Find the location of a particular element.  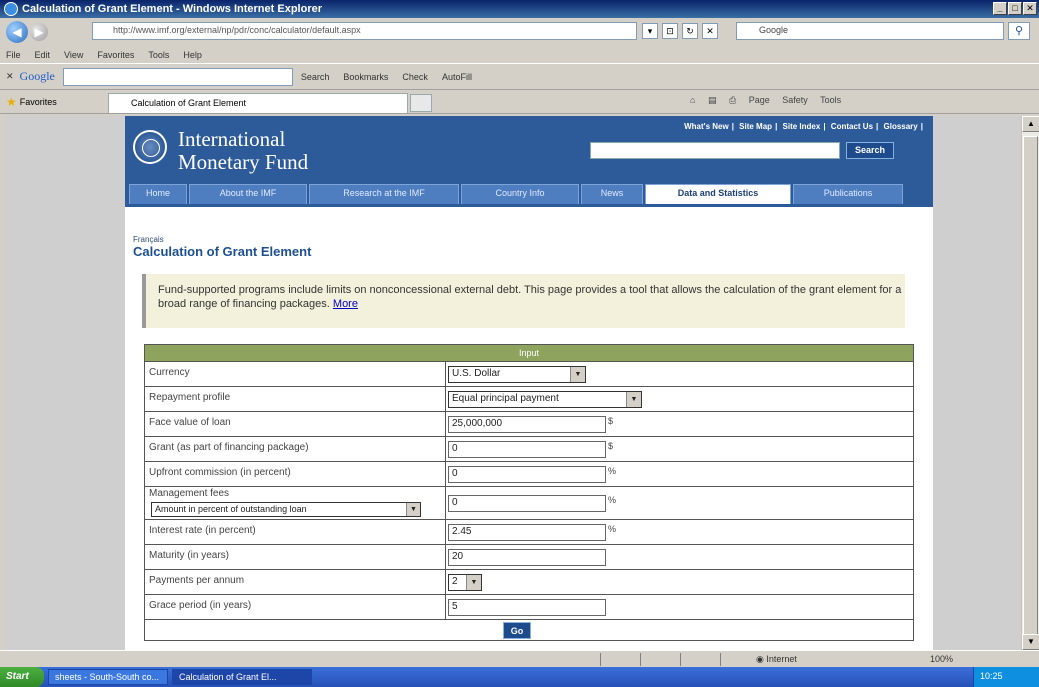

management-input: 0 is located at coordinates (527, 503).